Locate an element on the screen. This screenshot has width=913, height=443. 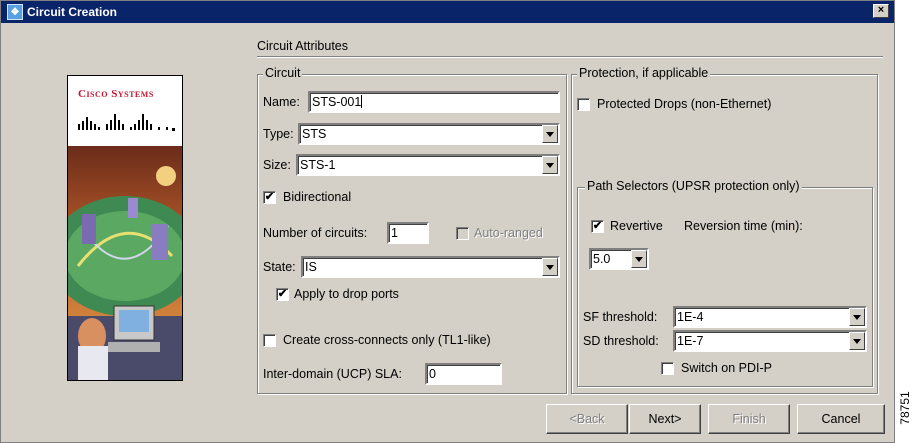
brand-panel: Cisco Systems is located at coordinates (125, 228).